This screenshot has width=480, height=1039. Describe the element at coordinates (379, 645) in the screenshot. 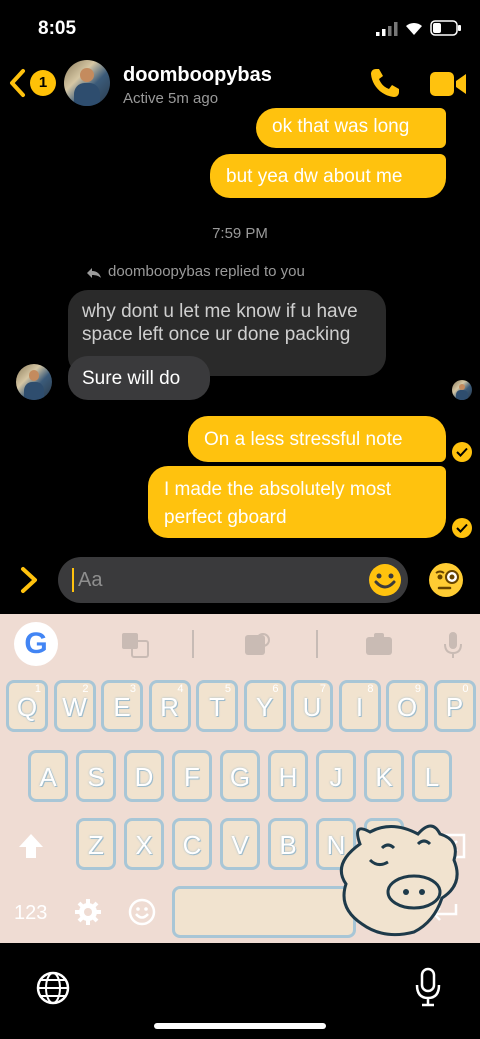

I see `gif-icon` at that location.